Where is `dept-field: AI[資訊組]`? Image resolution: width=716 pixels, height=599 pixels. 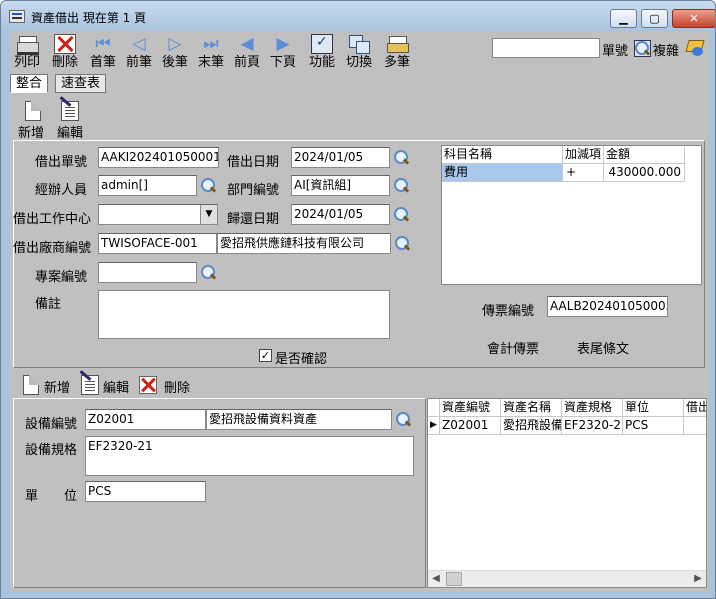 dept-field: AI[資訊組] is located at coordinates (340, 185).